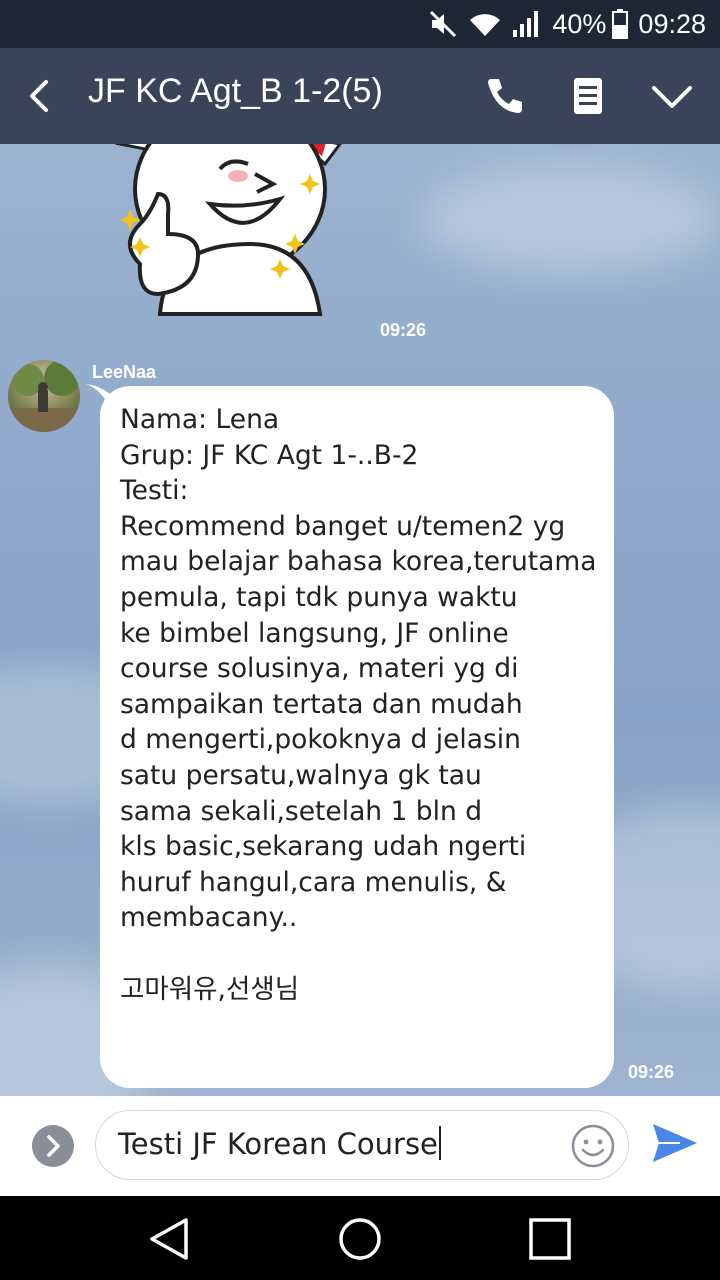 This screenshot has height=1280, width=720. Describe the element at coordinates (443, 24) in the screenshot. I see `mute-icon` at that location.